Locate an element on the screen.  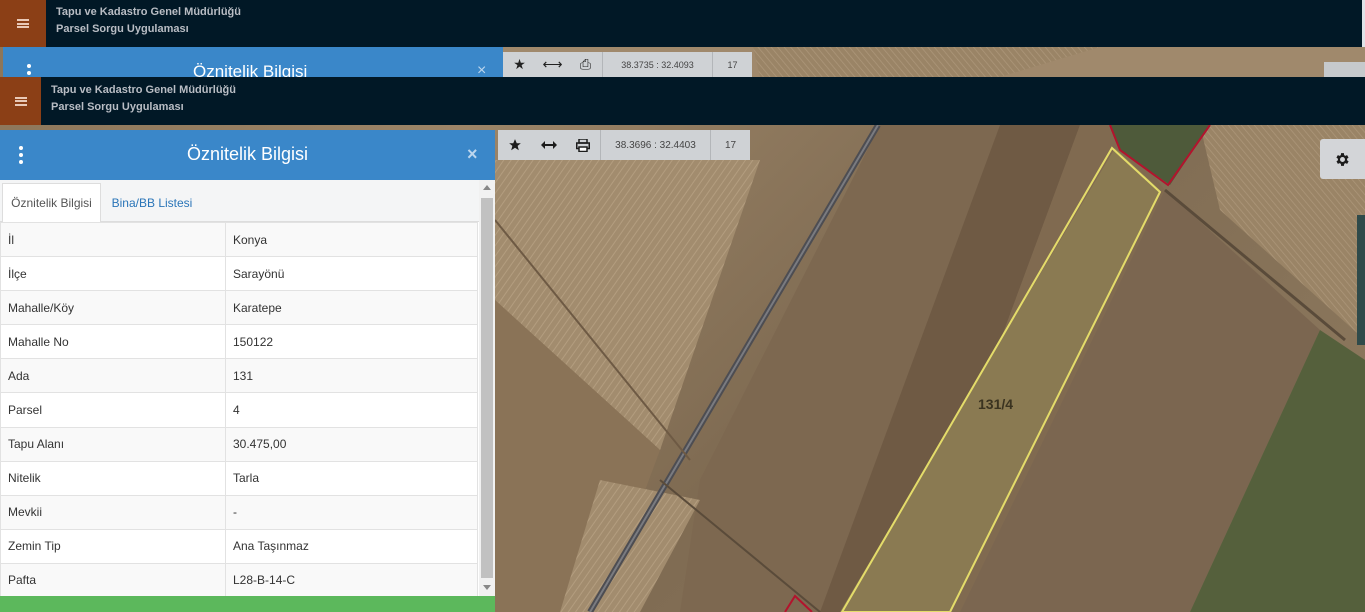
attribute-key: Pafta is located at coordinates (113, 580).